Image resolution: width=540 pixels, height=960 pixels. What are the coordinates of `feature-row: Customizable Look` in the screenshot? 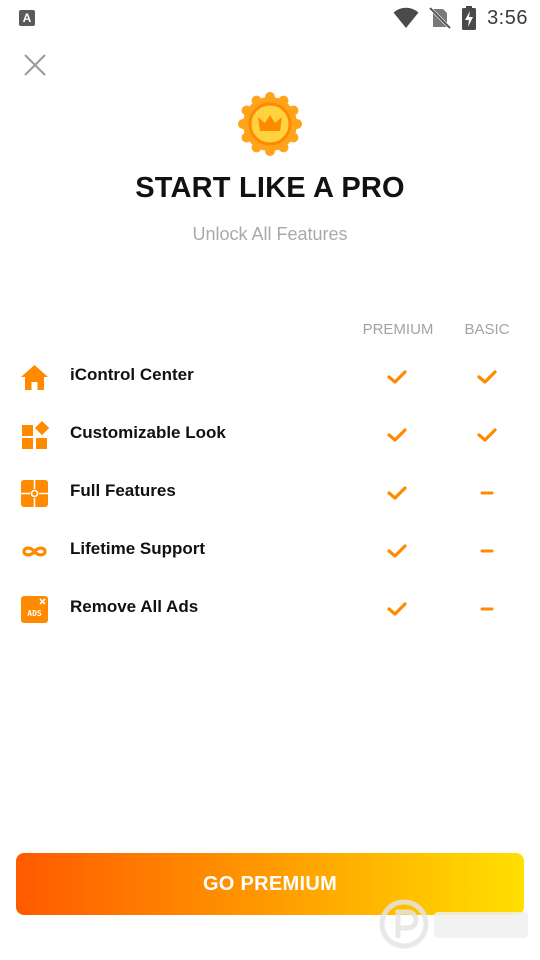 It's located at (270, 435).